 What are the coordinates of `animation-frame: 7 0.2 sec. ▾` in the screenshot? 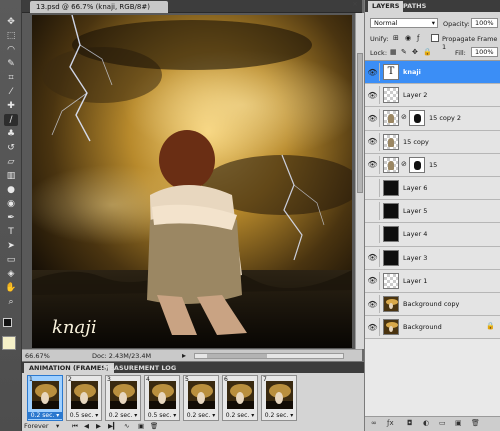 It's located at (279, 398).